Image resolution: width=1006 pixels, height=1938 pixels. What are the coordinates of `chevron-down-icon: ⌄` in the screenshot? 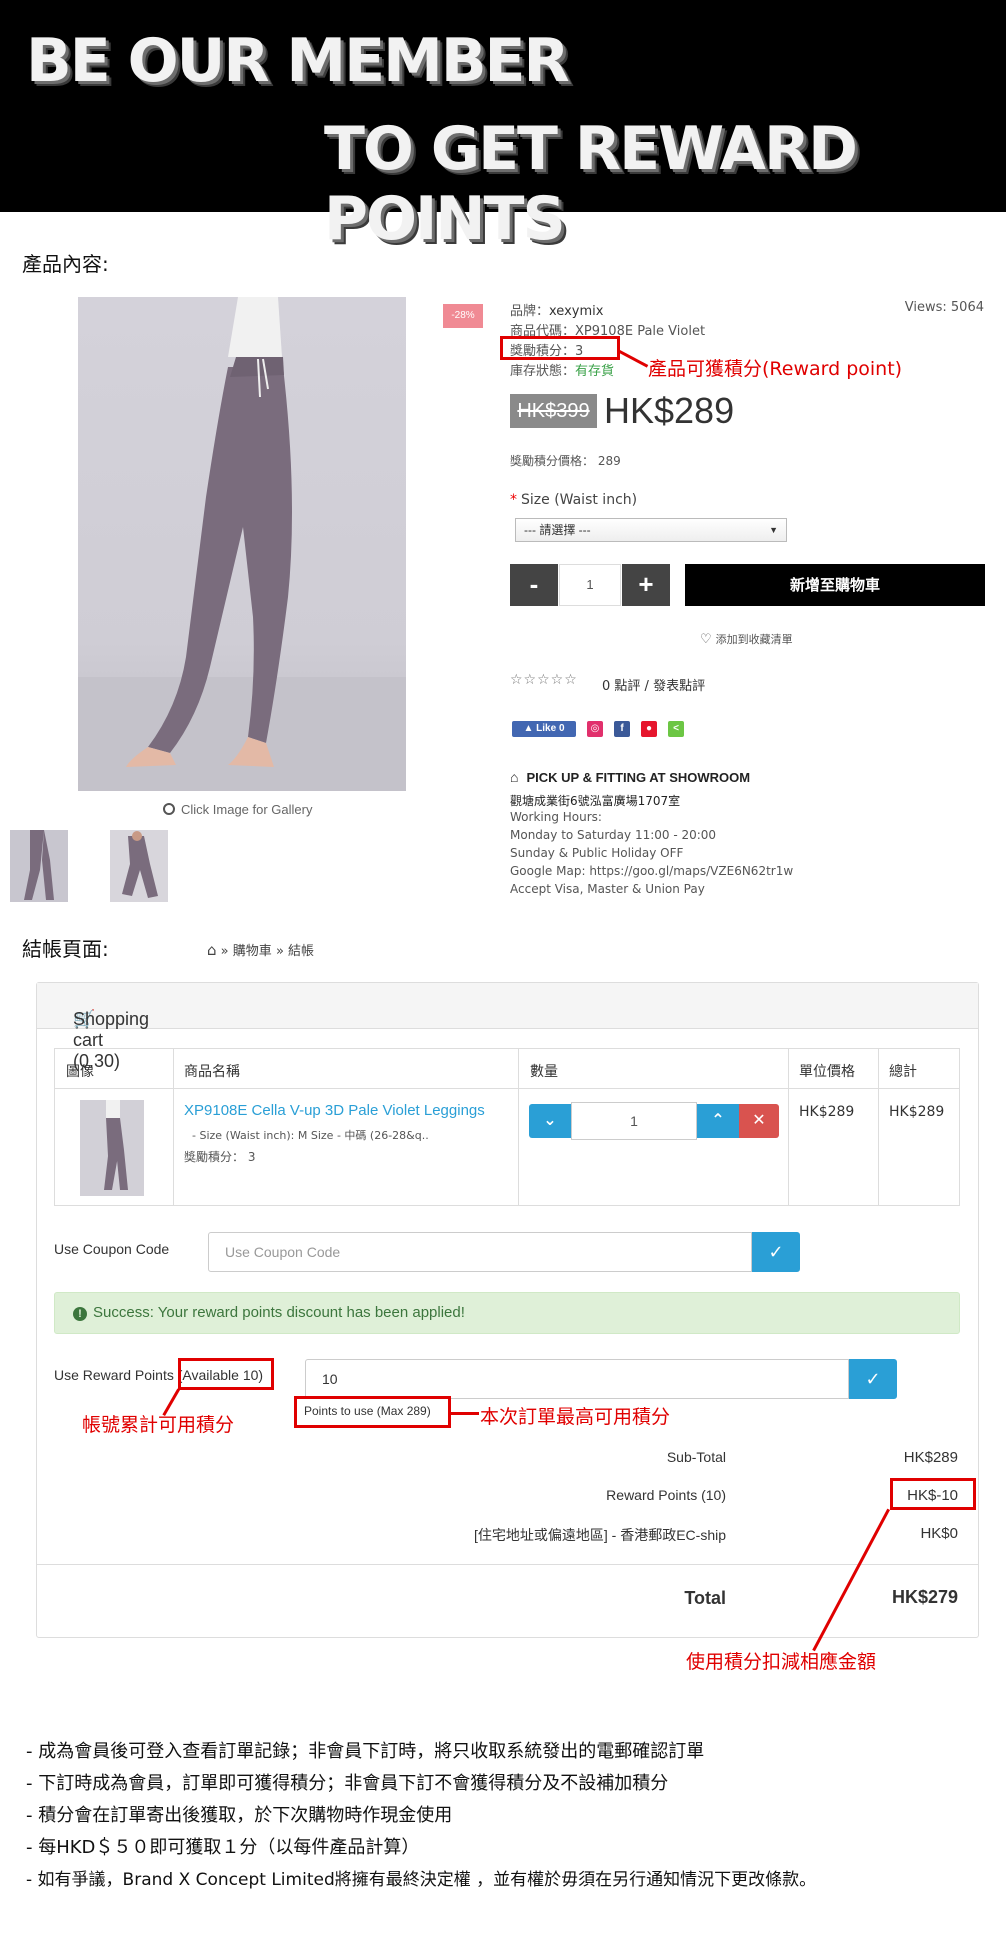 It's located at (550, 1120).